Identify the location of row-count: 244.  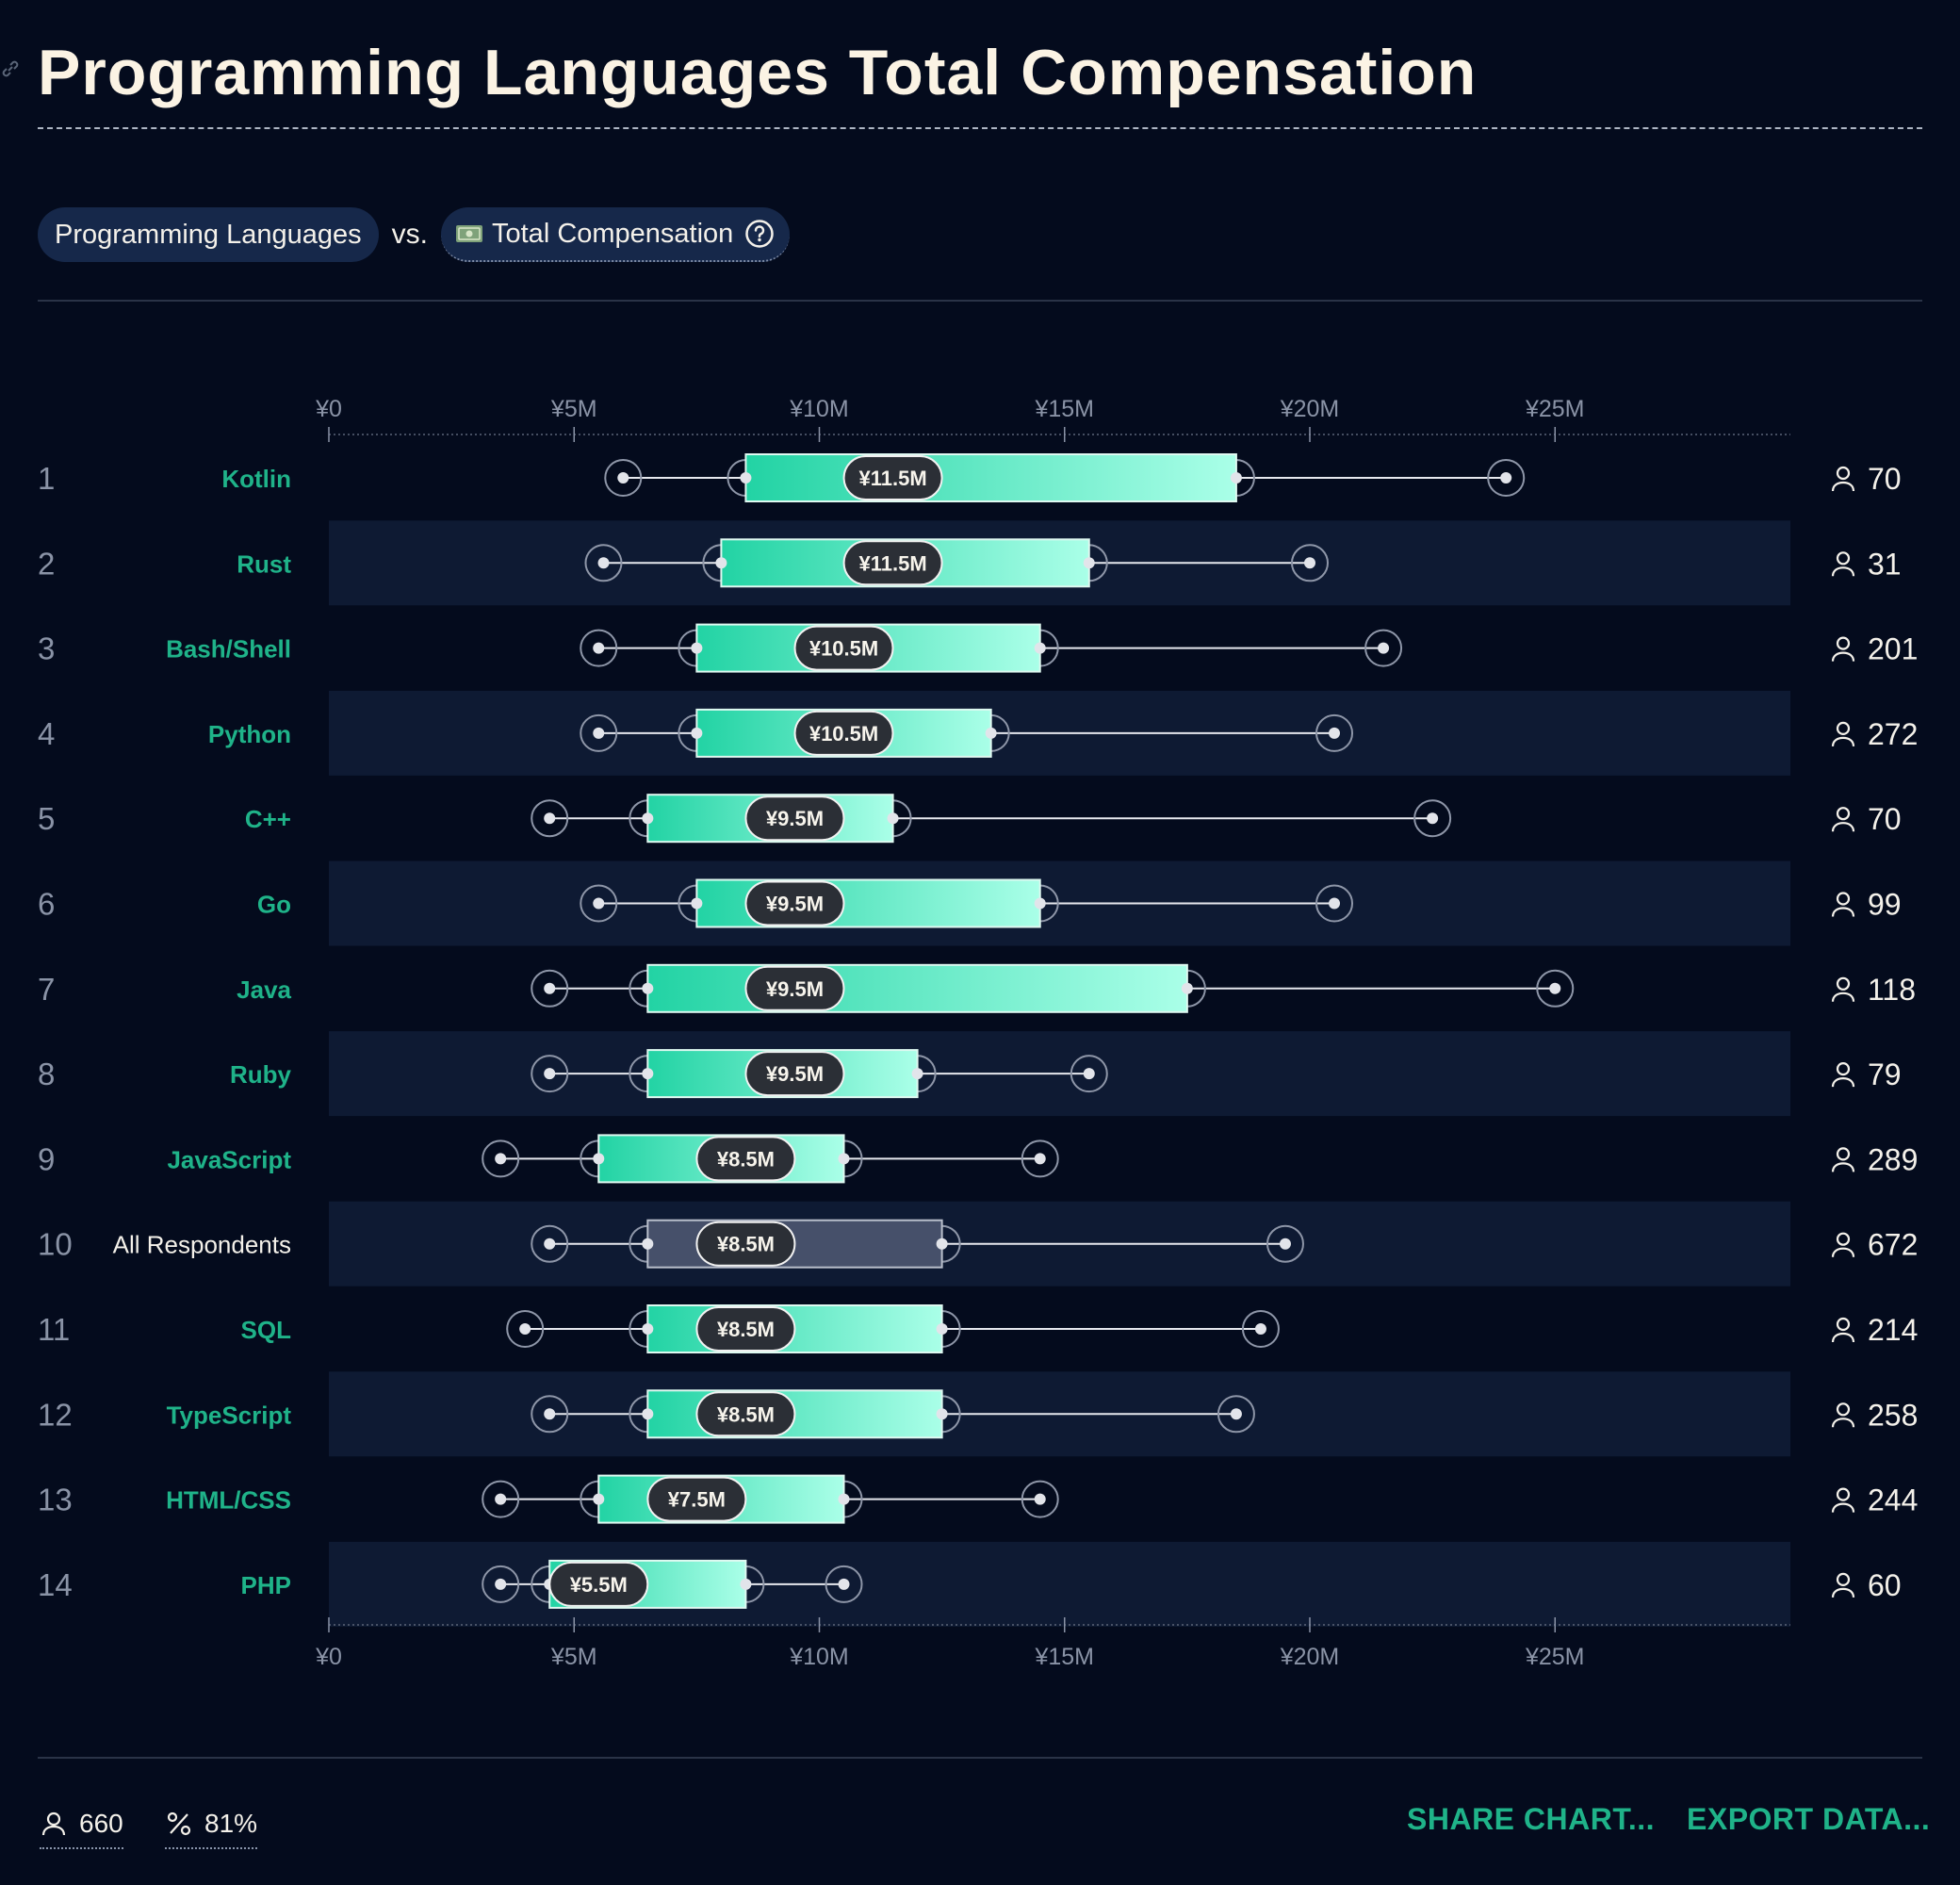
(1893, 1500).